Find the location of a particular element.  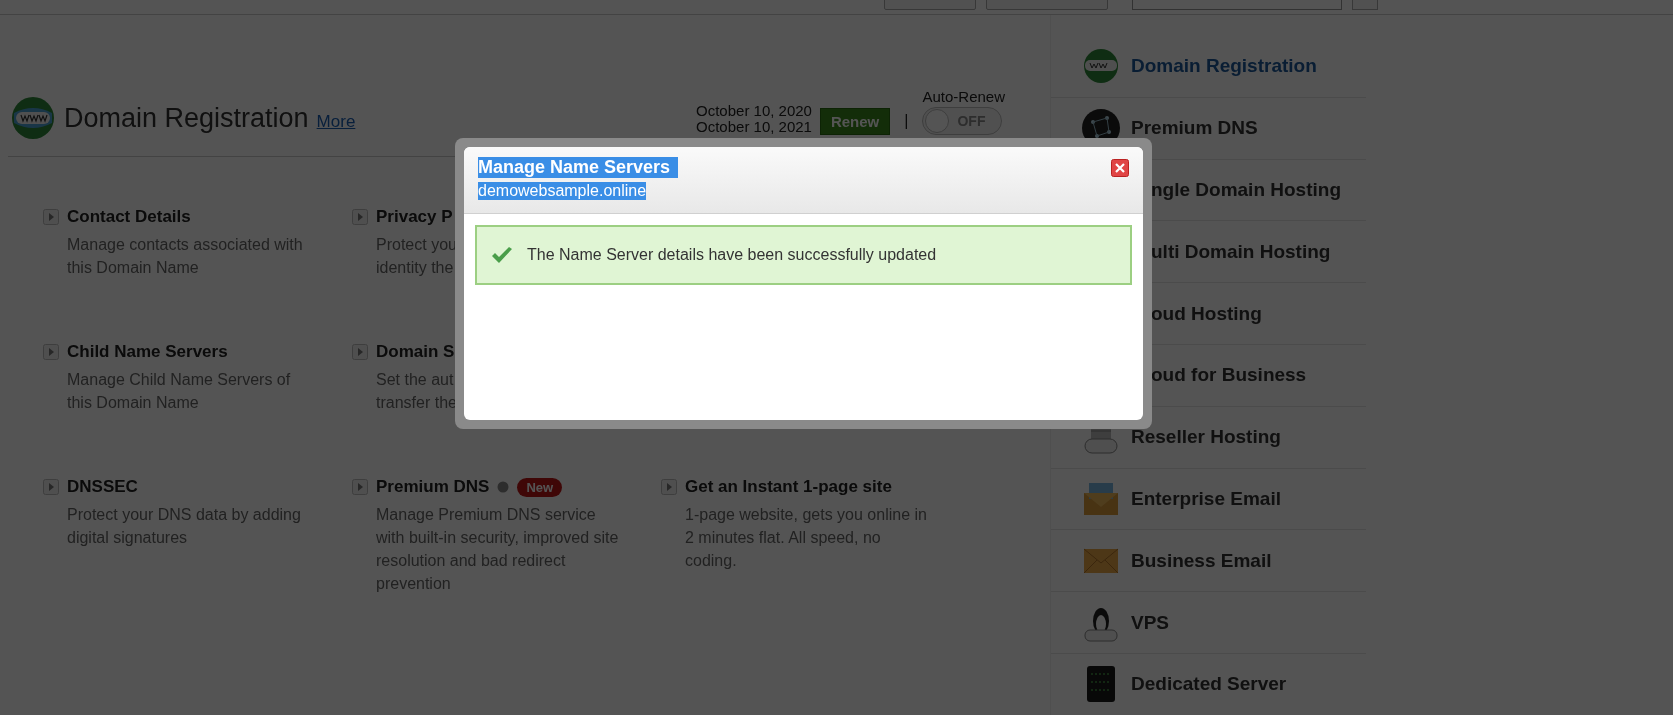

feature-link: Get an Instant 1-page site is located at coordinates (788, 487).